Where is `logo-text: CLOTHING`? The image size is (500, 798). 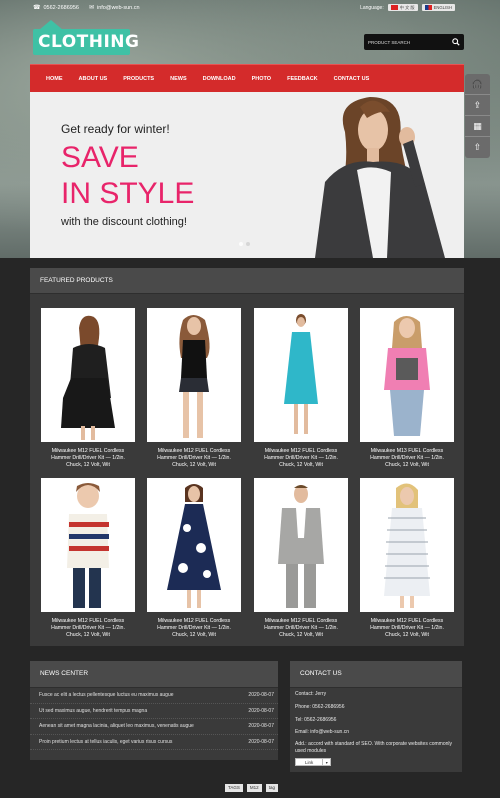 logo-text: CLOTHING is located at coordinates (86, 42).